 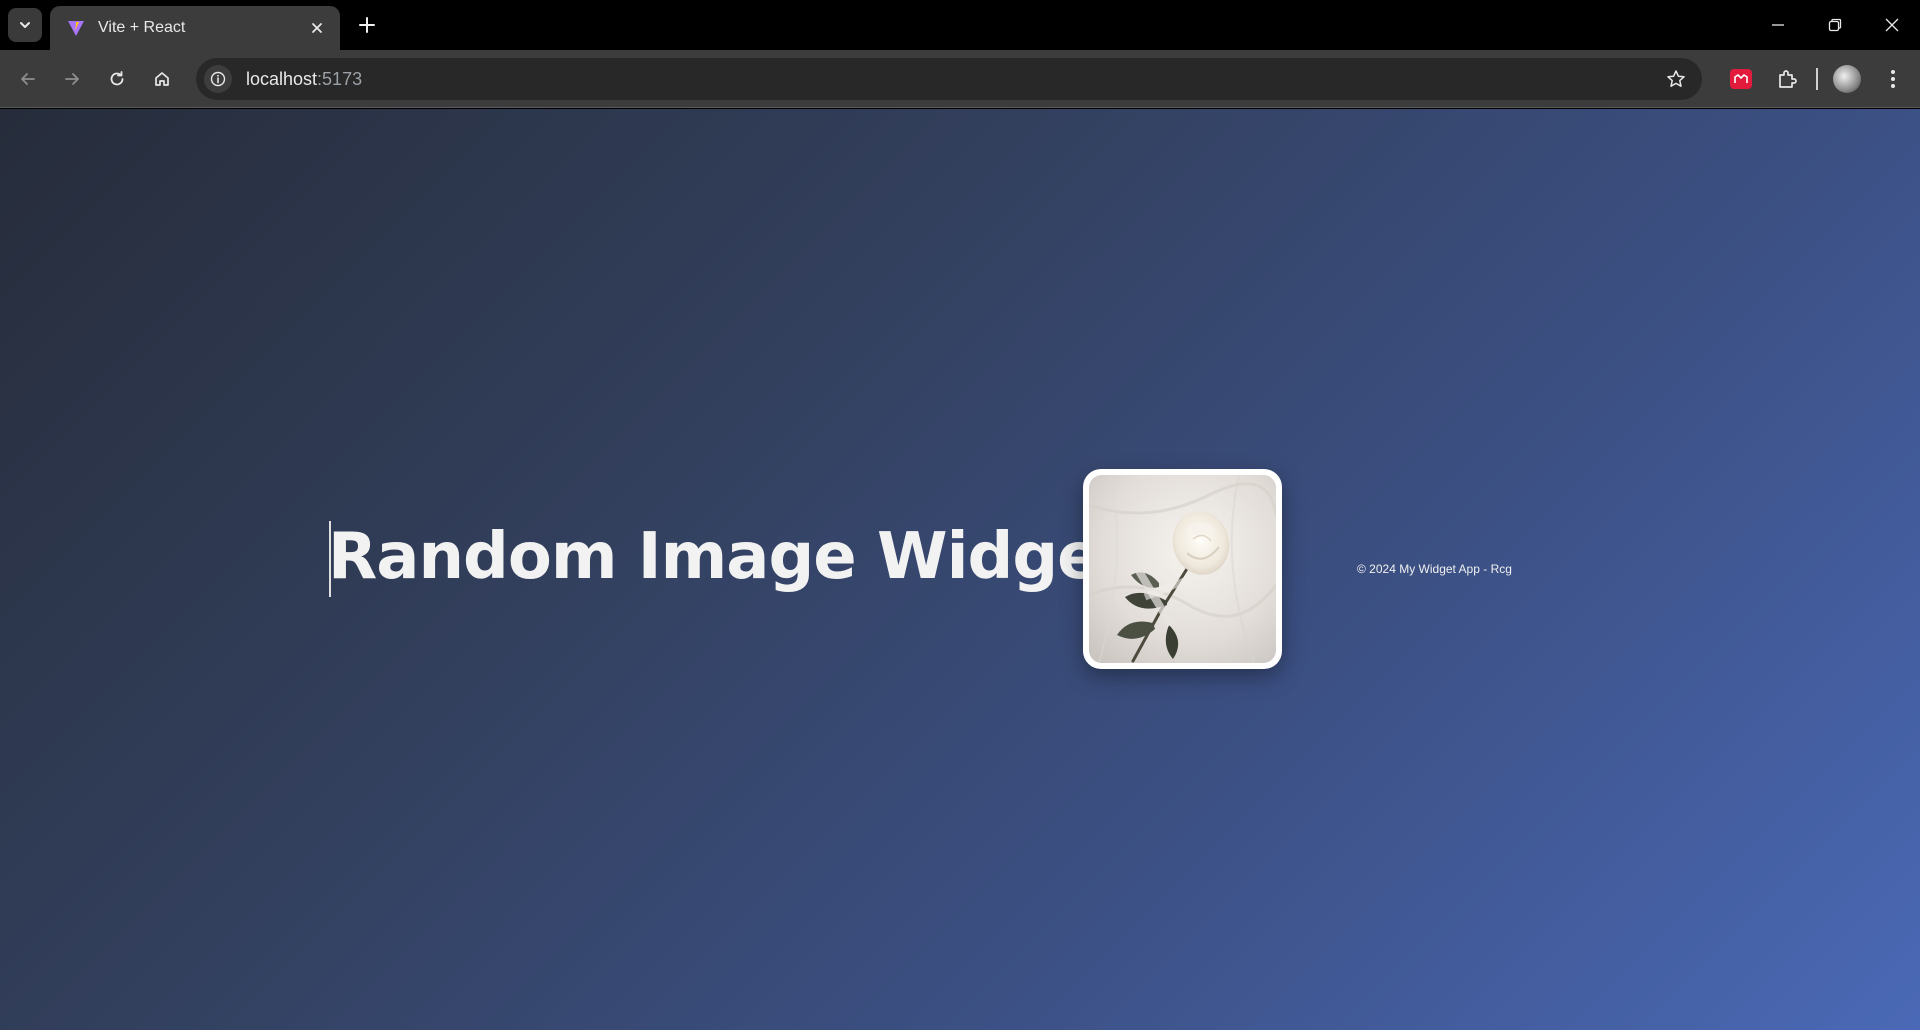 I want to click on browser-tab-strip: Vite + React, so click(x=960, y=25).